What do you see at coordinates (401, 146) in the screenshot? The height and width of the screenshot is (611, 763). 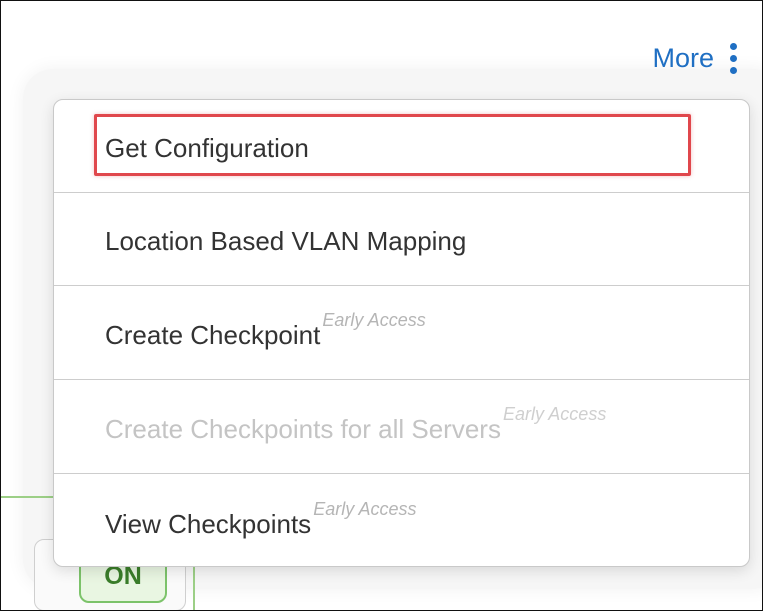 I see `menu-item-get-configuration: Get Configuration` at bounding box center [401, 146].